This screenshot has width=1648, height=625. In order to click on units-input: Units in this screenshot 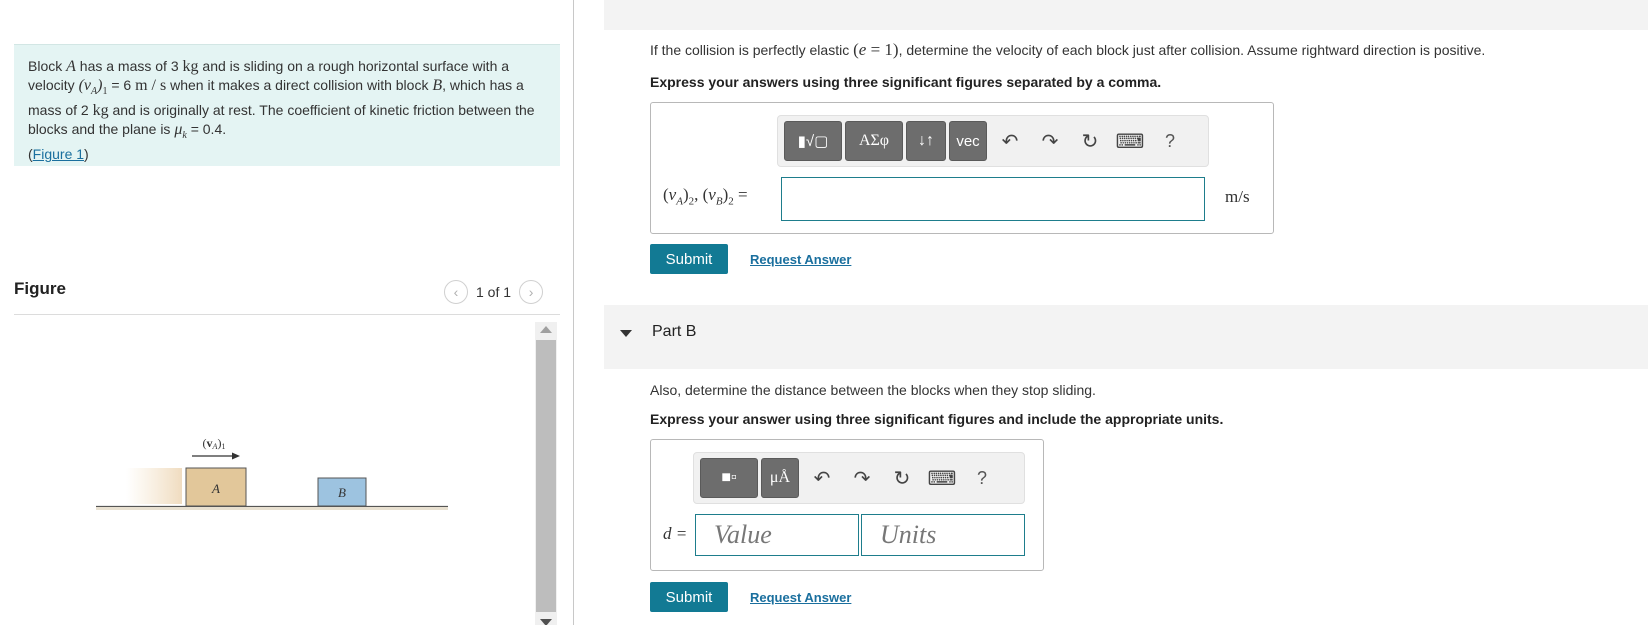, I will do `click(943, 535)`.